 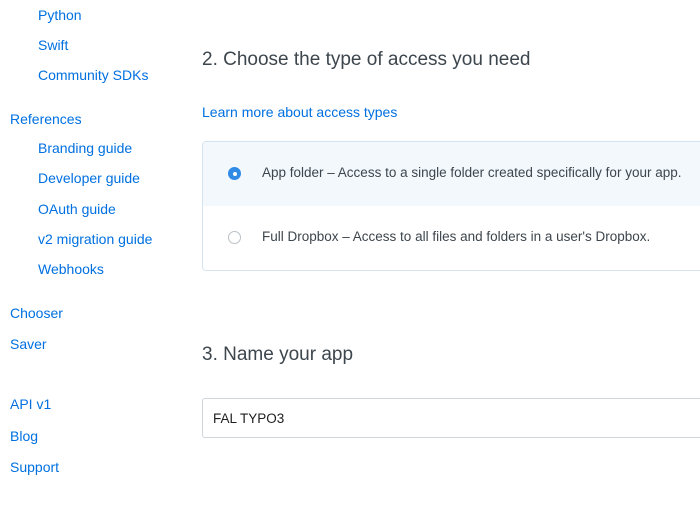 What do you see at coordinates (24, 436) in the screenshot?
I see `sidebar-item-blog: Blog` at bounding box center [24, 436].